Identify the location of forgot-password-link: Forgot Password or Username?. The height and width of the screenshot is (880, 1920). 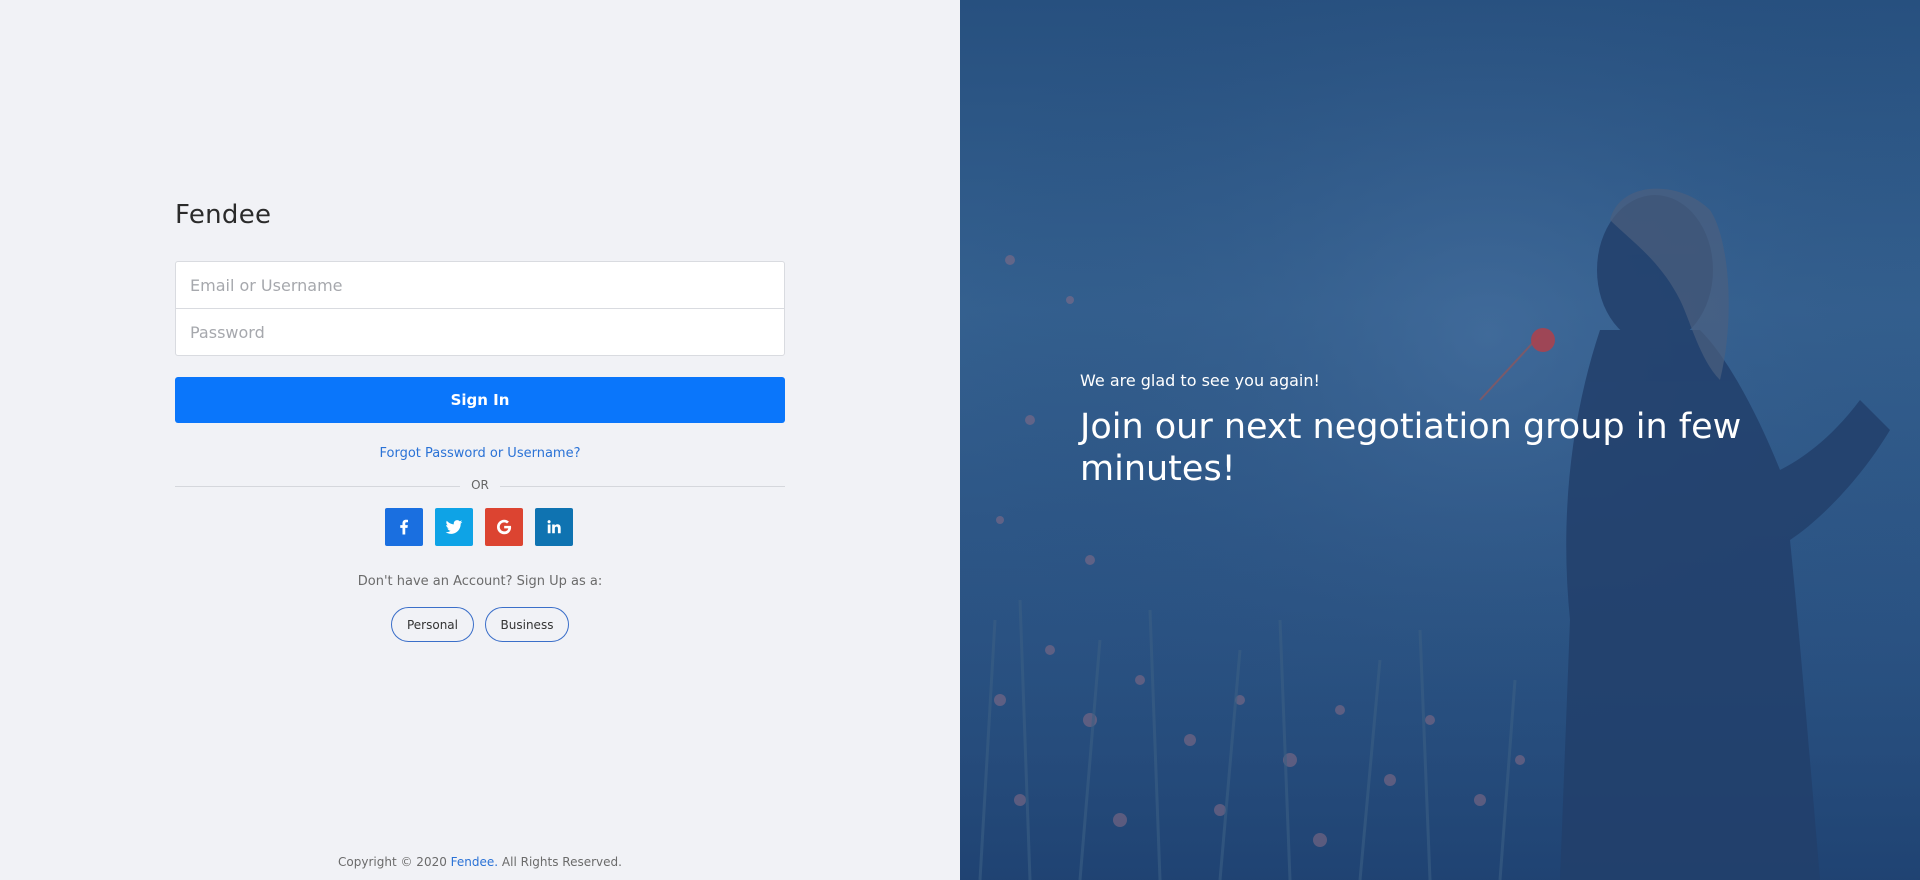
(480, 453).